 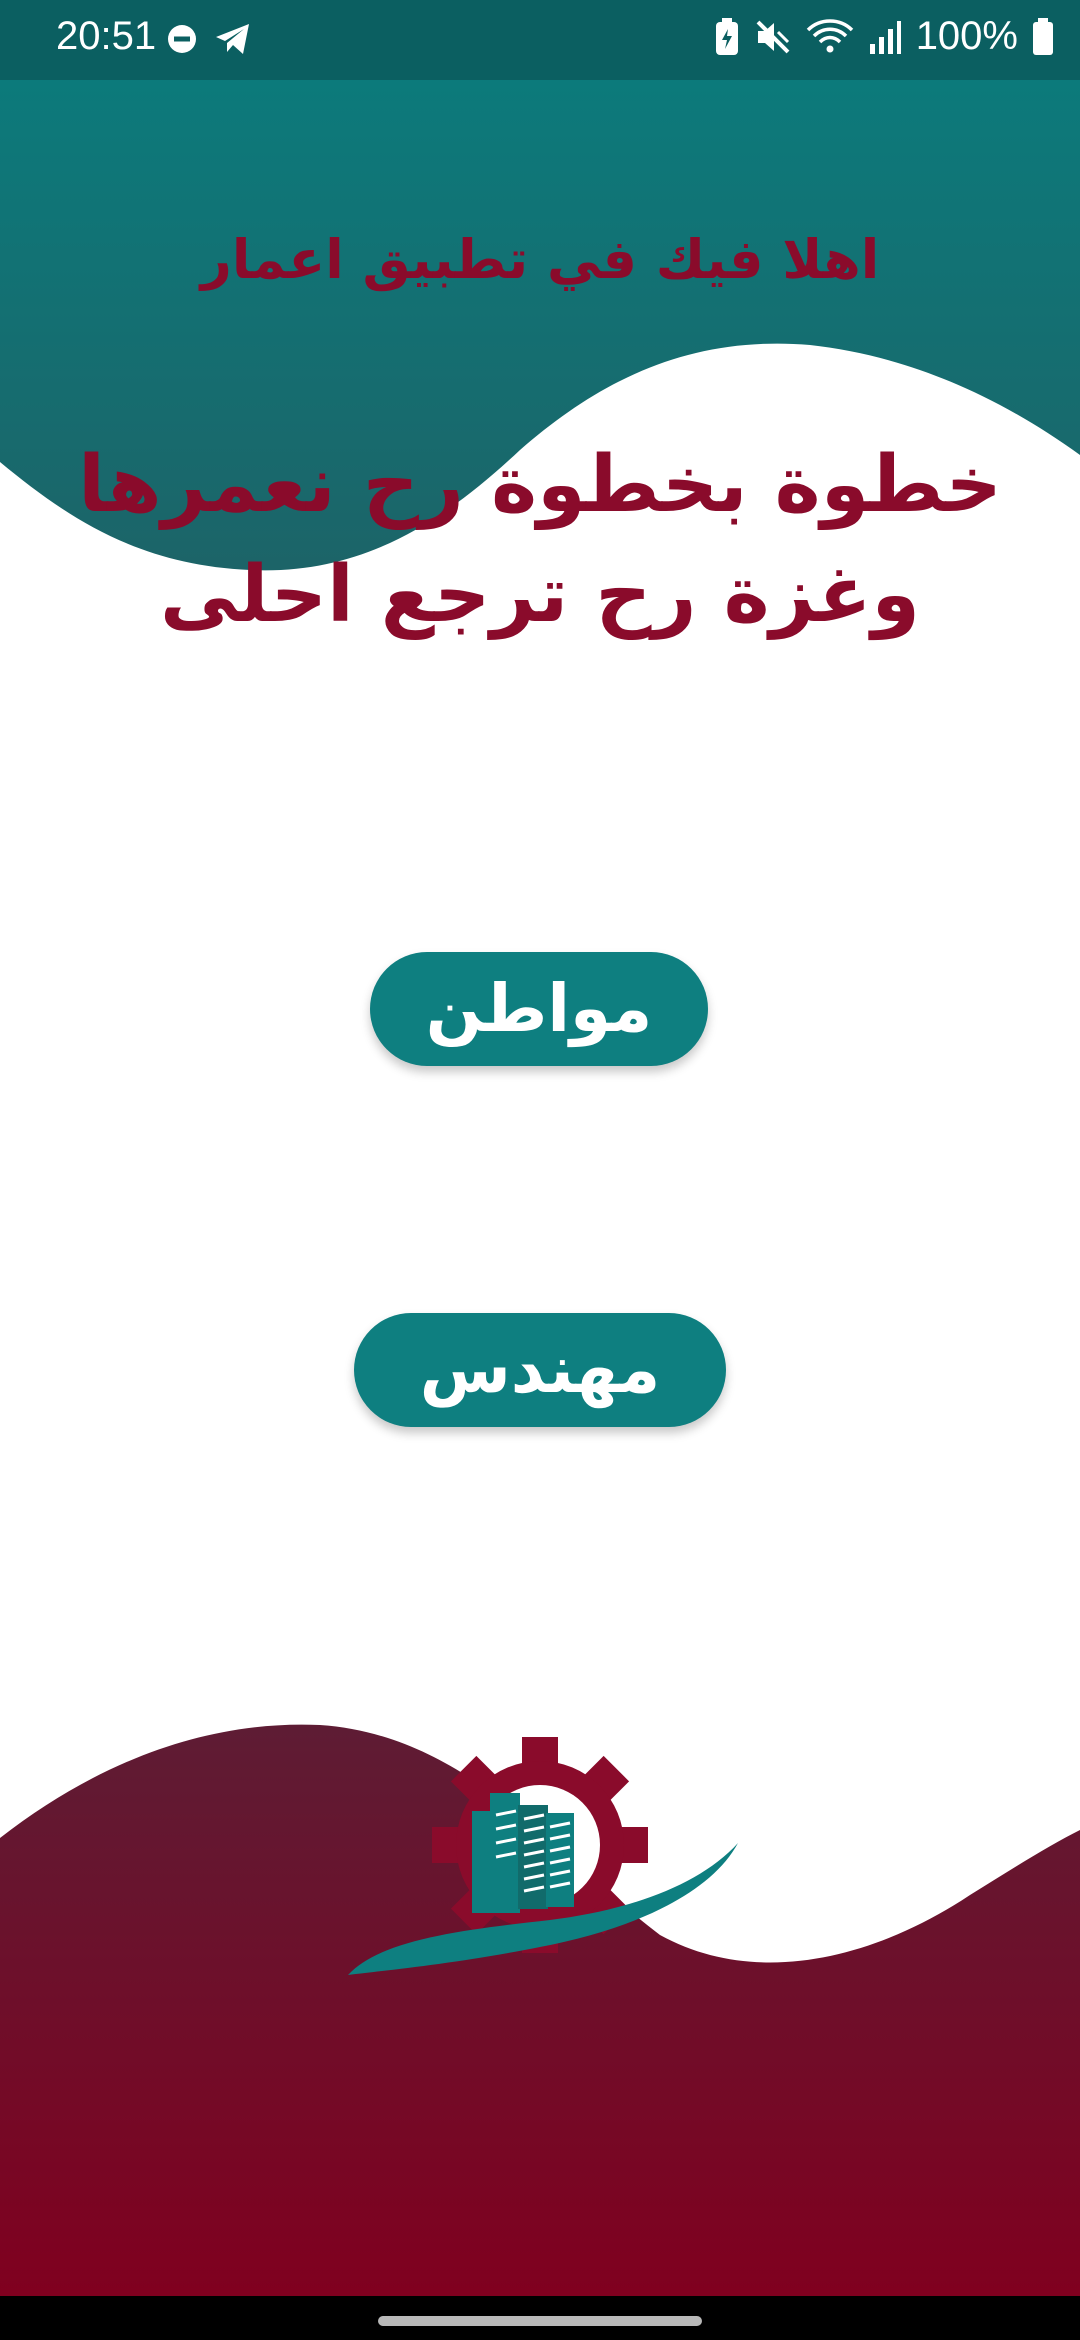 What do you see at coordinates (540, 40) in the screenshot?
I see `status-bar: 20:51 100%` at bounding box center [540, 40].